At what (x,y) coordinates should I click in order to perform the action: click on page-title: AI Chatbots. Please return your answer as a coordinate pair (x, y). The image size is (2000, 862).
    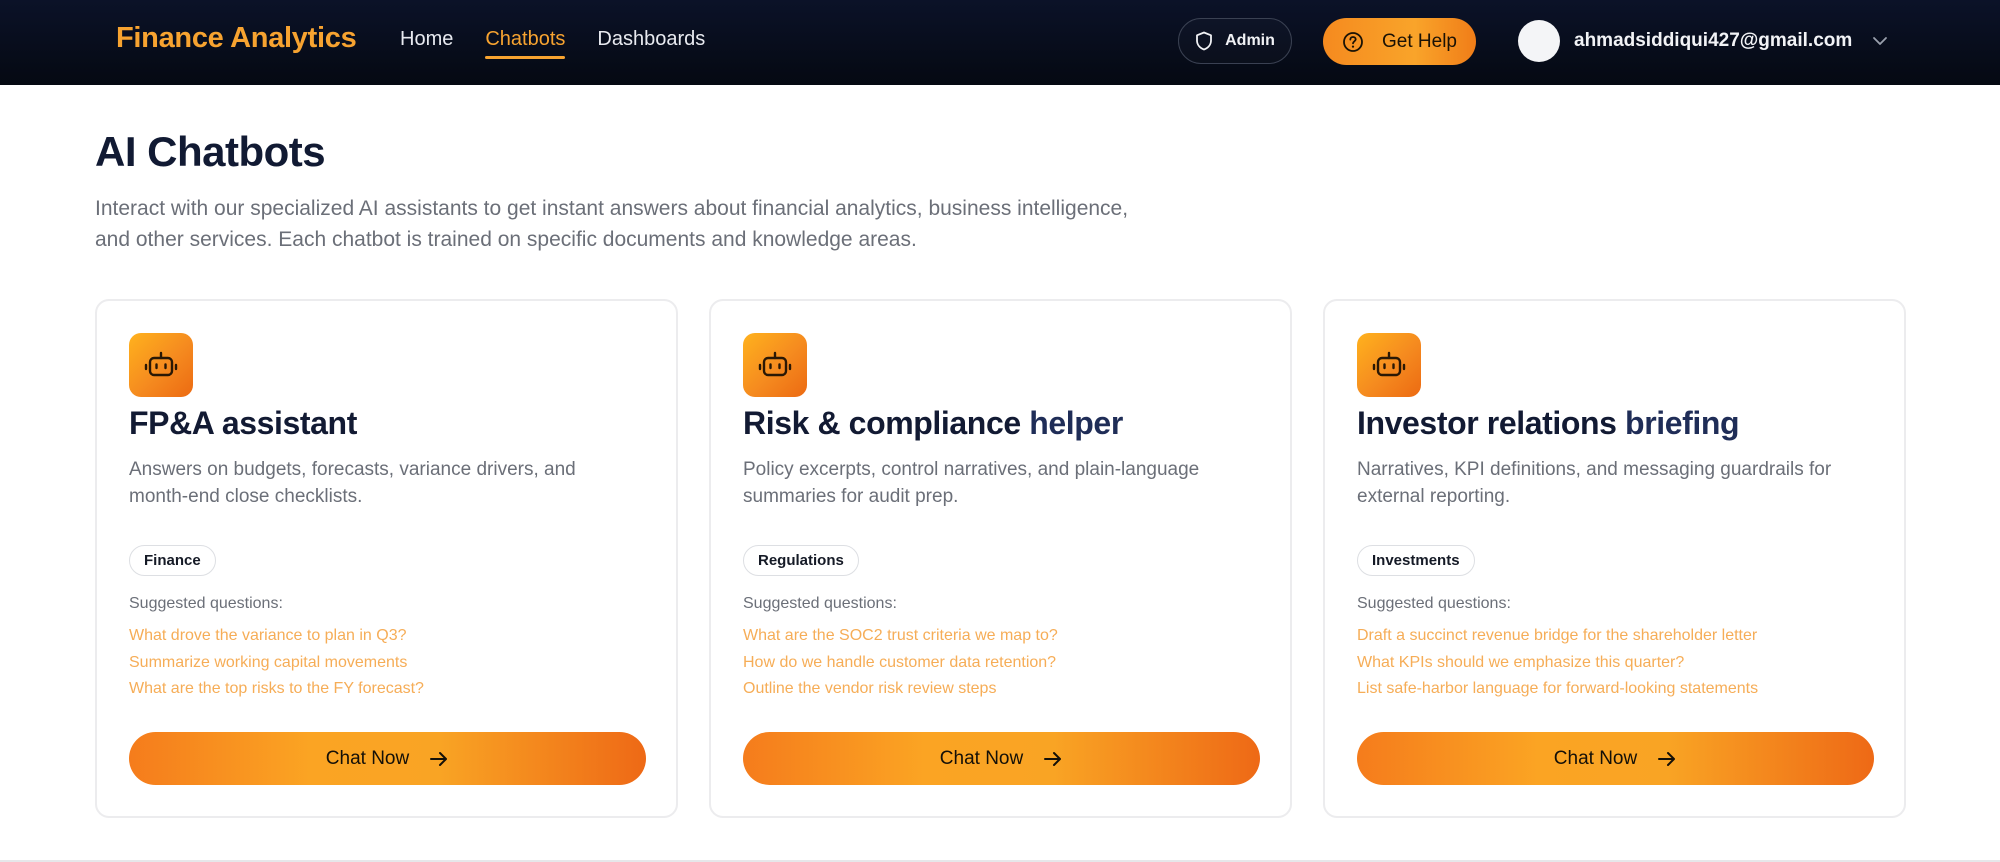
    Looking at the image, I should click on (210, 151).